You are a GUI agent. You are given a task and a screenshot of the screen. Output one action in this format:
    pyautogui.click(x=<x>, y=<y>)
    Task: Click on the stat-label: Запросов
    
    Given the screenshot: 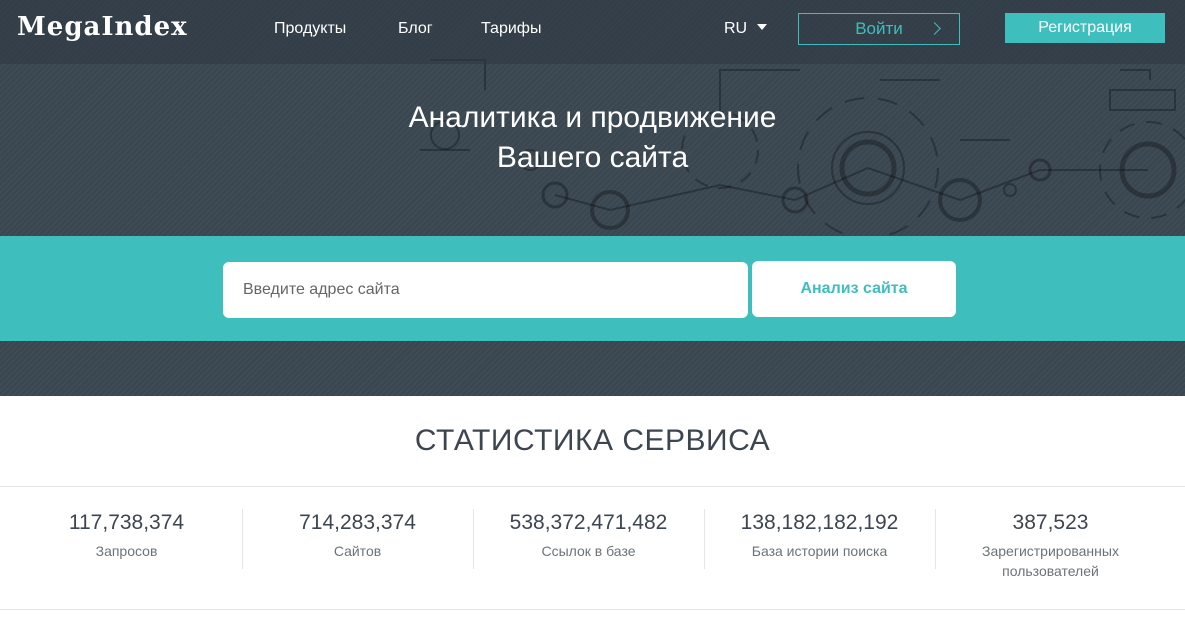 What is the action you would take?
    pyautogui.click(x=126, y=551)
    